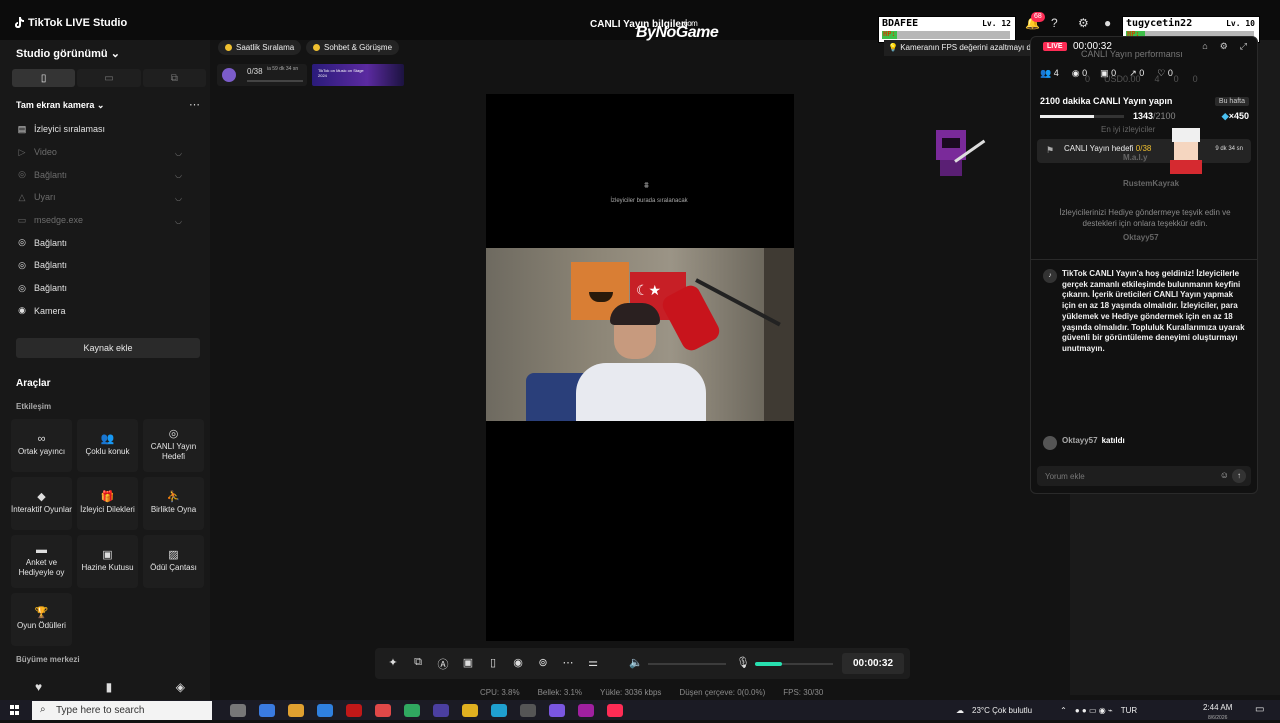 Image resolution: width=1280 pixels, height=723 pixels. Describe the element at coordinates (1055, 46) in the screenshot. I see `live-badge: LIVE` at that location.